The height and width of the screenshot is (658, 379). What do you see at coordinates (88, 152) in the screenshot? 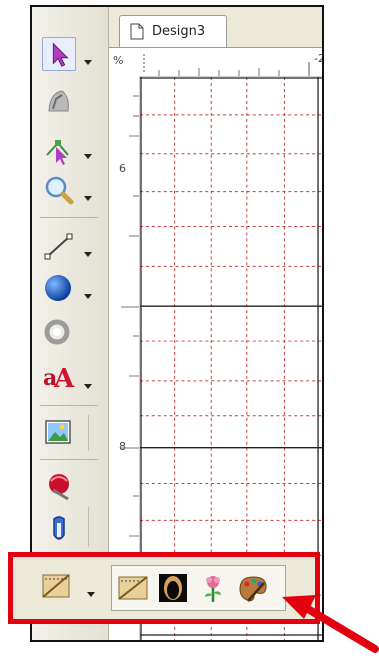
I see `node-edit-dropdown-icon` at bounding box center [88, 152].